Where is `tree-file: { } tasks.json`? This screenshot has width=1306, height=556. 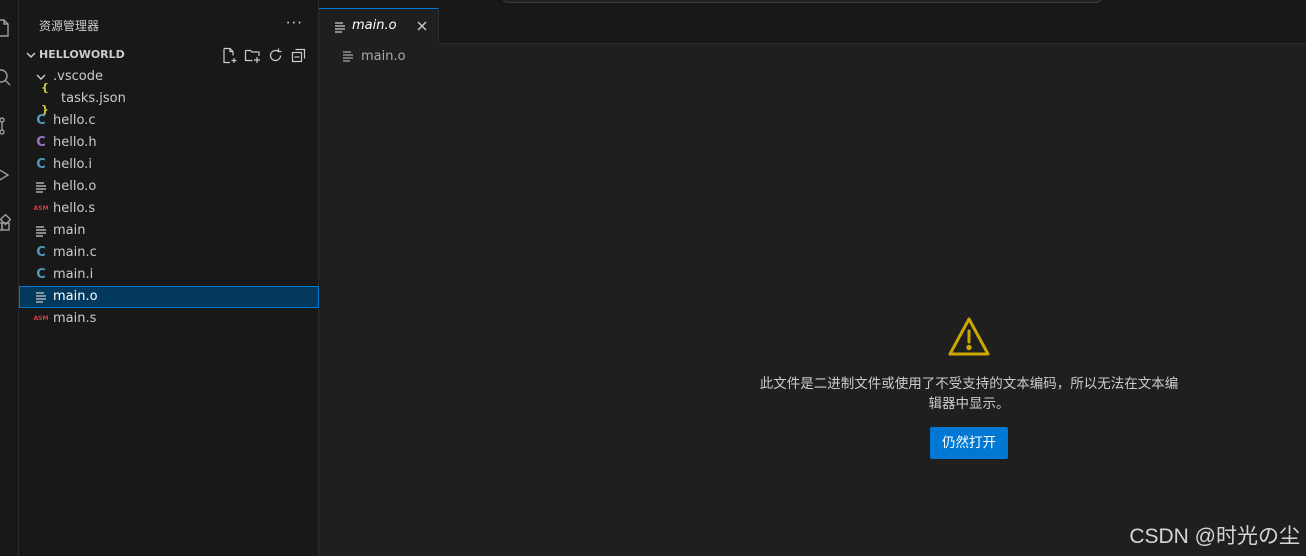 tree-file: { } tasks.json is located at coordinates (169, 98).